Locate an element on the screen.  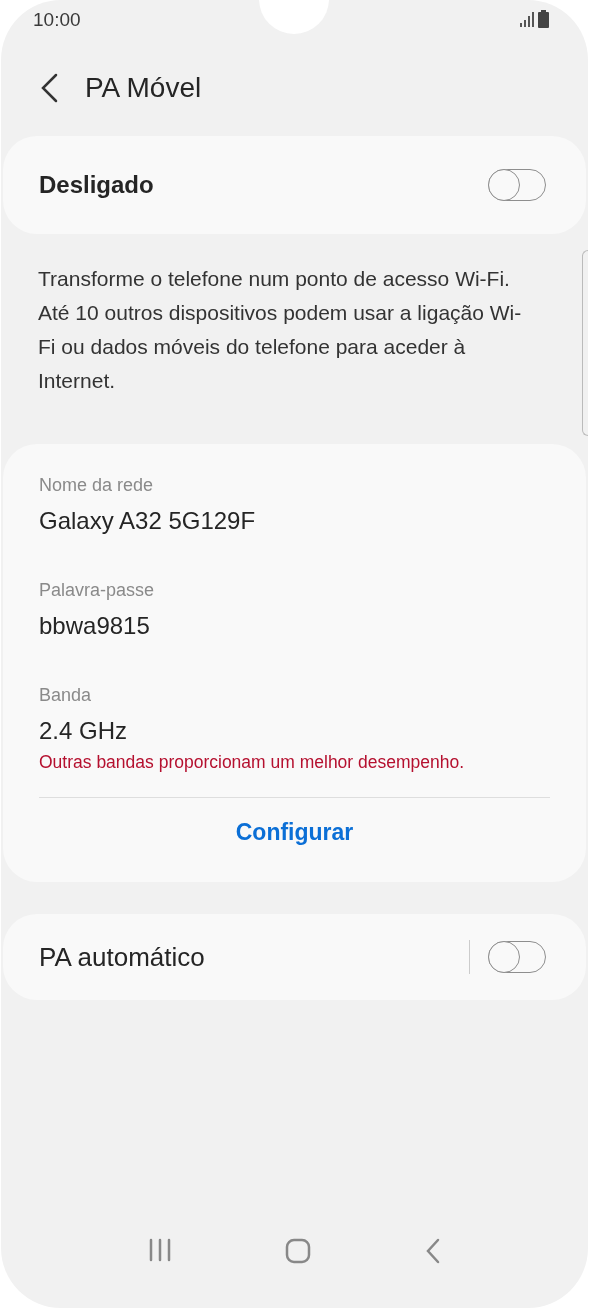
warning-text: Outras bandas proporcionam um melhor desempenho. is located at coordinates (252, 762).